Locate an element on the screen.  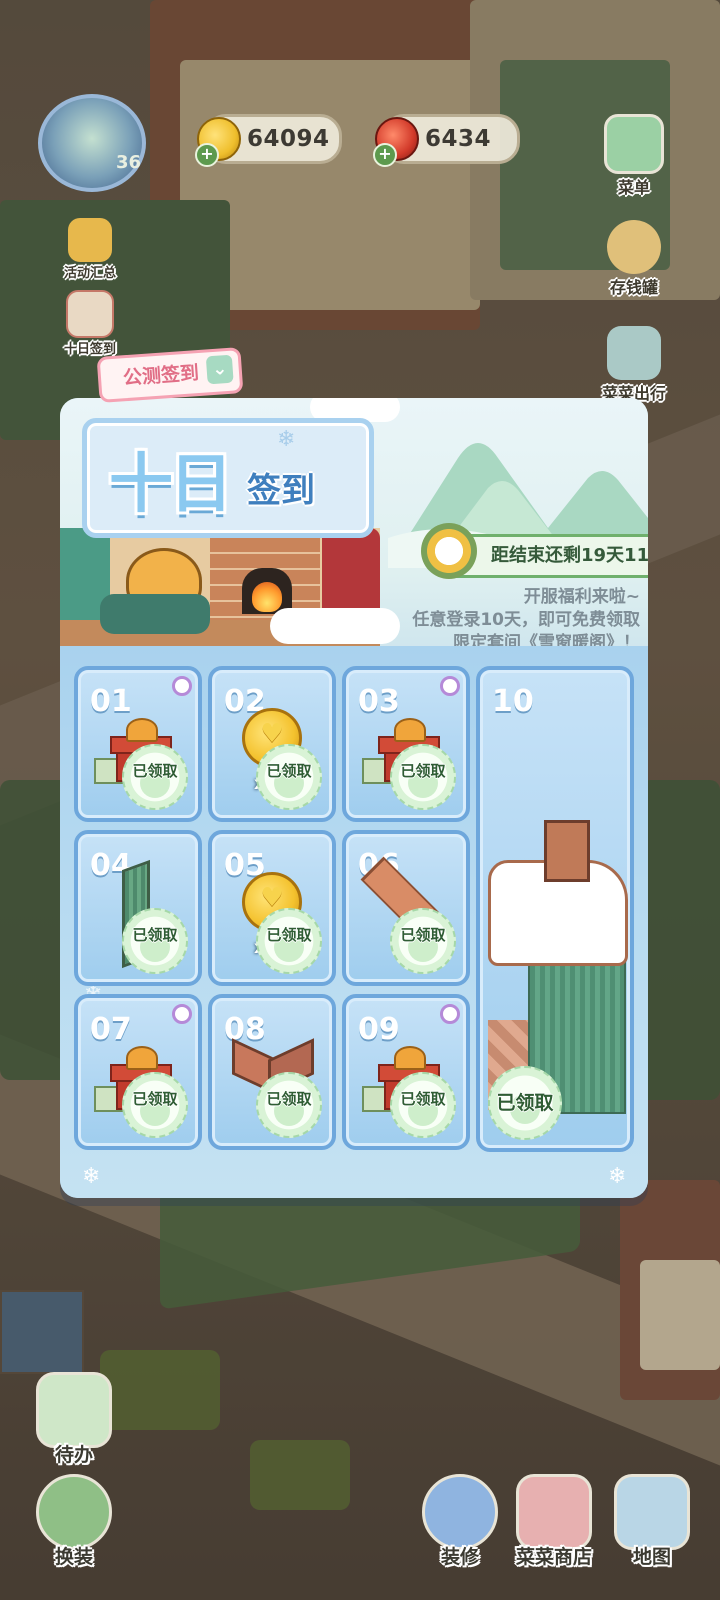
scarf-icon is located at coordinates (155, 614).